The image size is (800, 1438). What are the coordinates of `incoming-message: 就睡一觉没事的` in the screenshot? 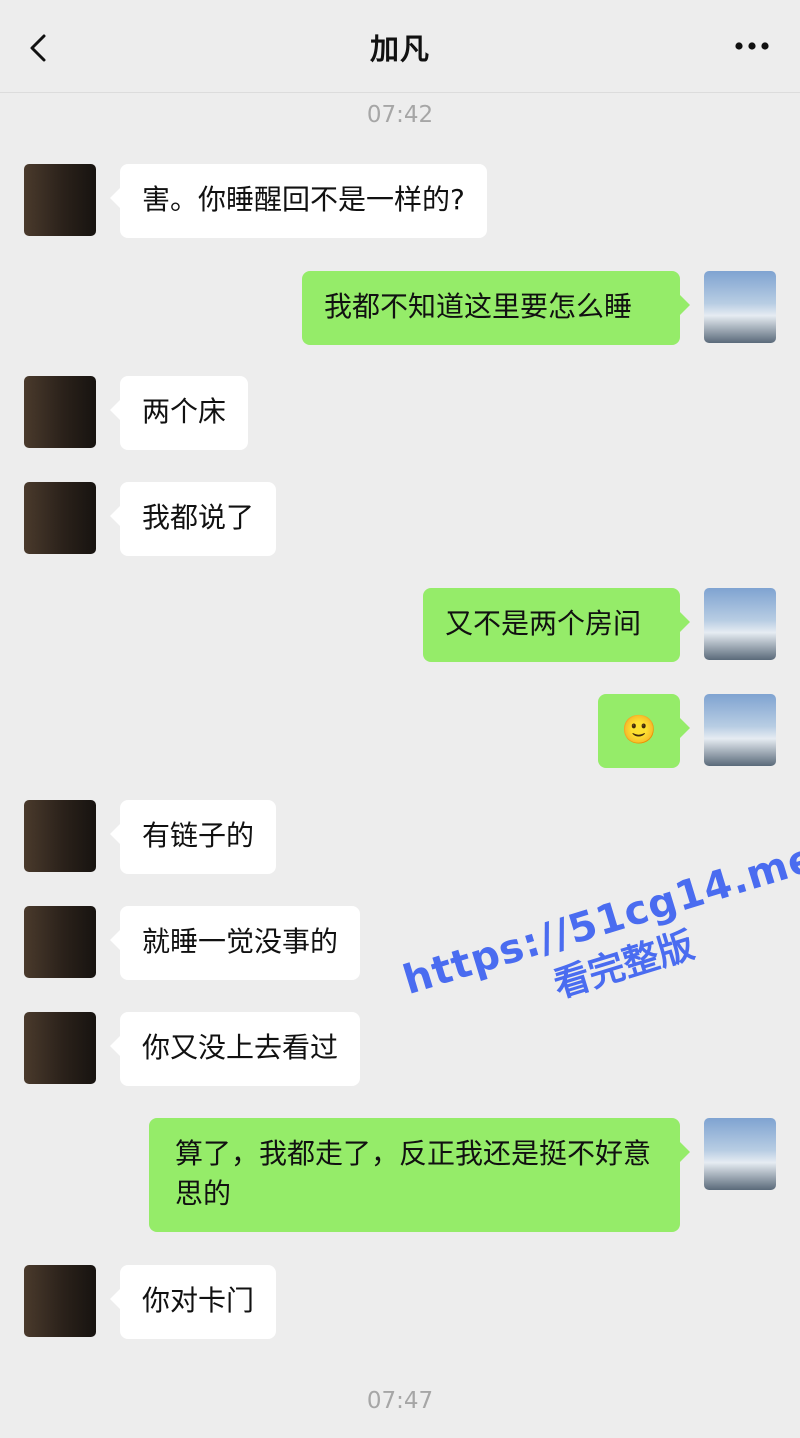 It's located at (235, 943).